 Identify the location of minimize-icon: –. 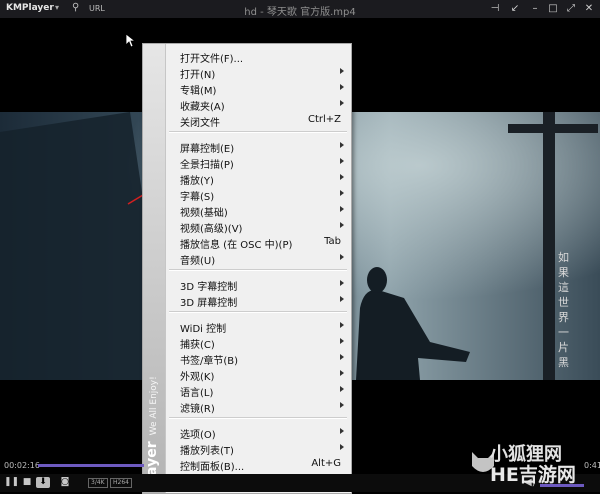
(535, 9).